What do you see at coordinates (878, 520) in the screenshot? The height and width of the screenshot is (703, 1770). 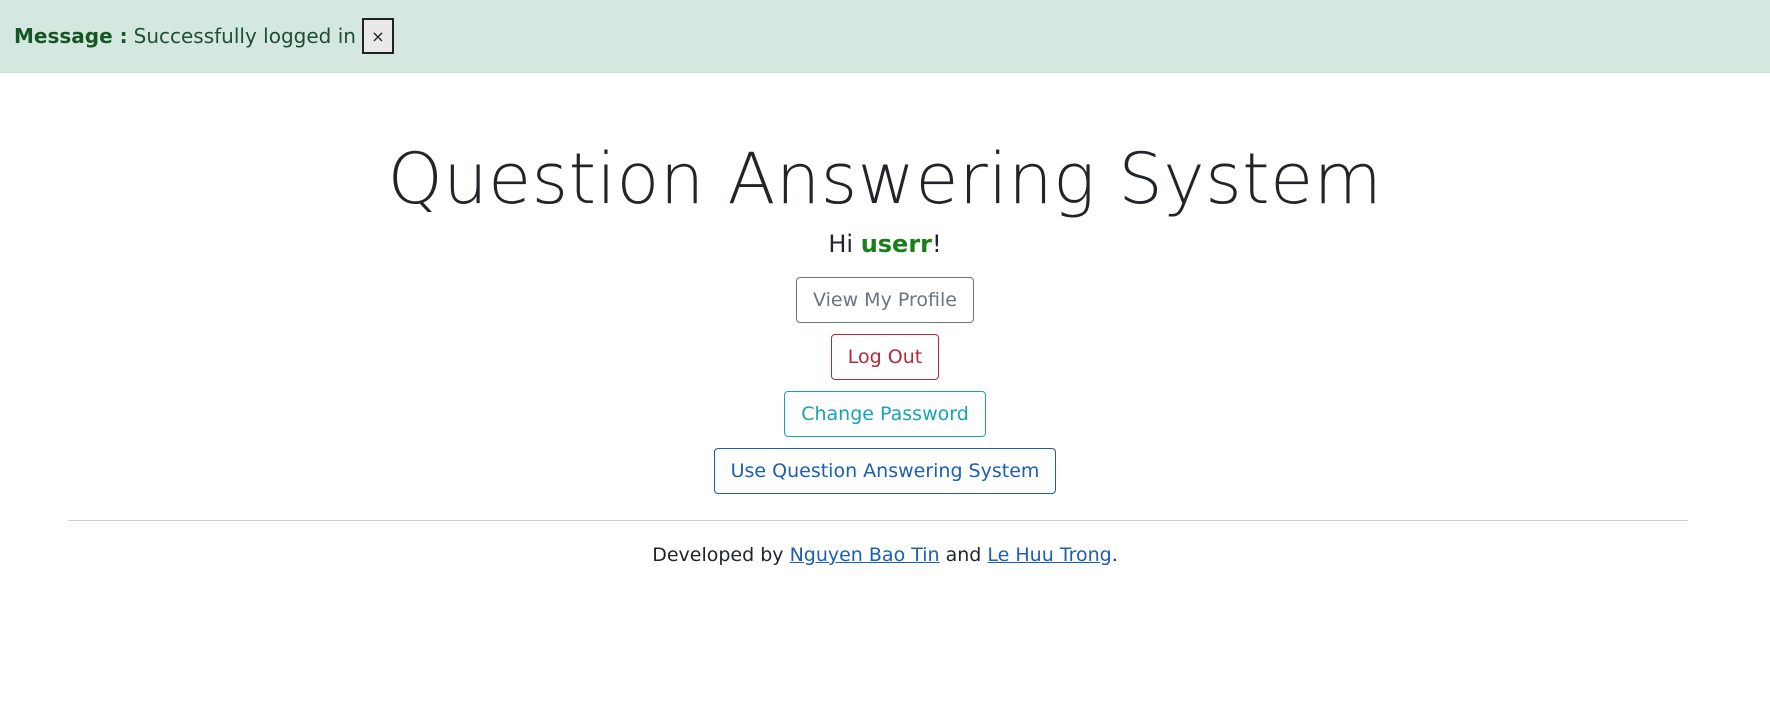 I see `divider` at bounding box center [878, 520].